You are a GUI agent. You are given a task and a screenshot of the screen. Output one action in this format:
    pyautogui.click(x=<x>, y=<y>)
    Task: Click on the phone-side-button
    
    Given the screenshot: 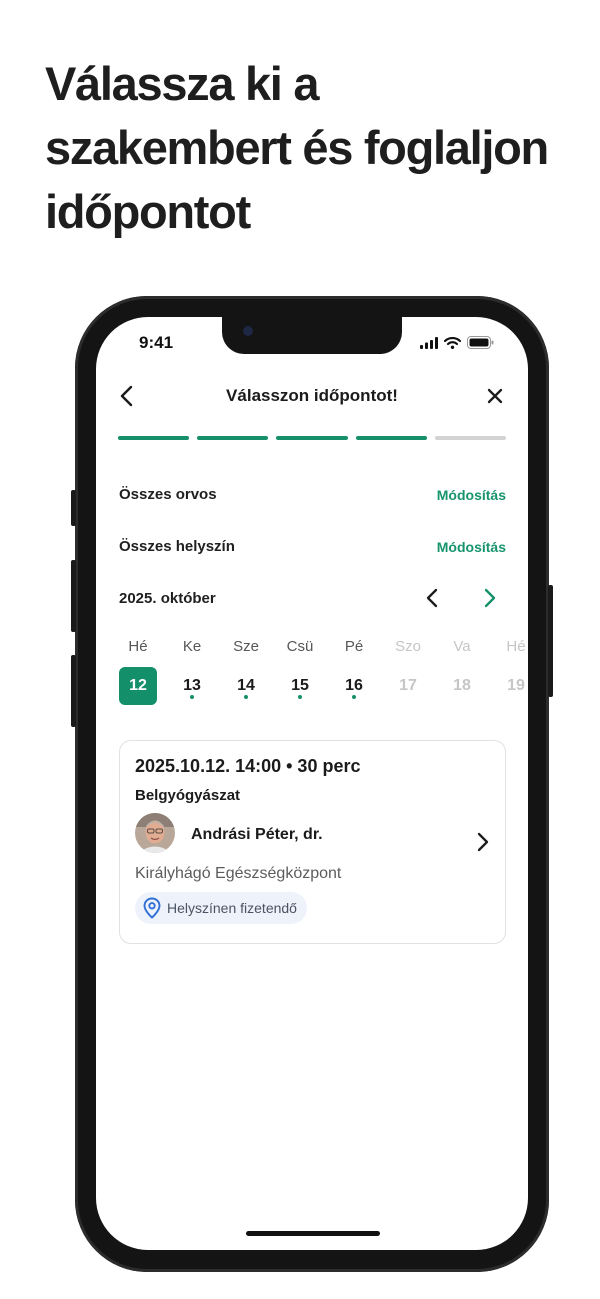 What is the action you would take?
    pyautogui.click(x=73, y=508)
    